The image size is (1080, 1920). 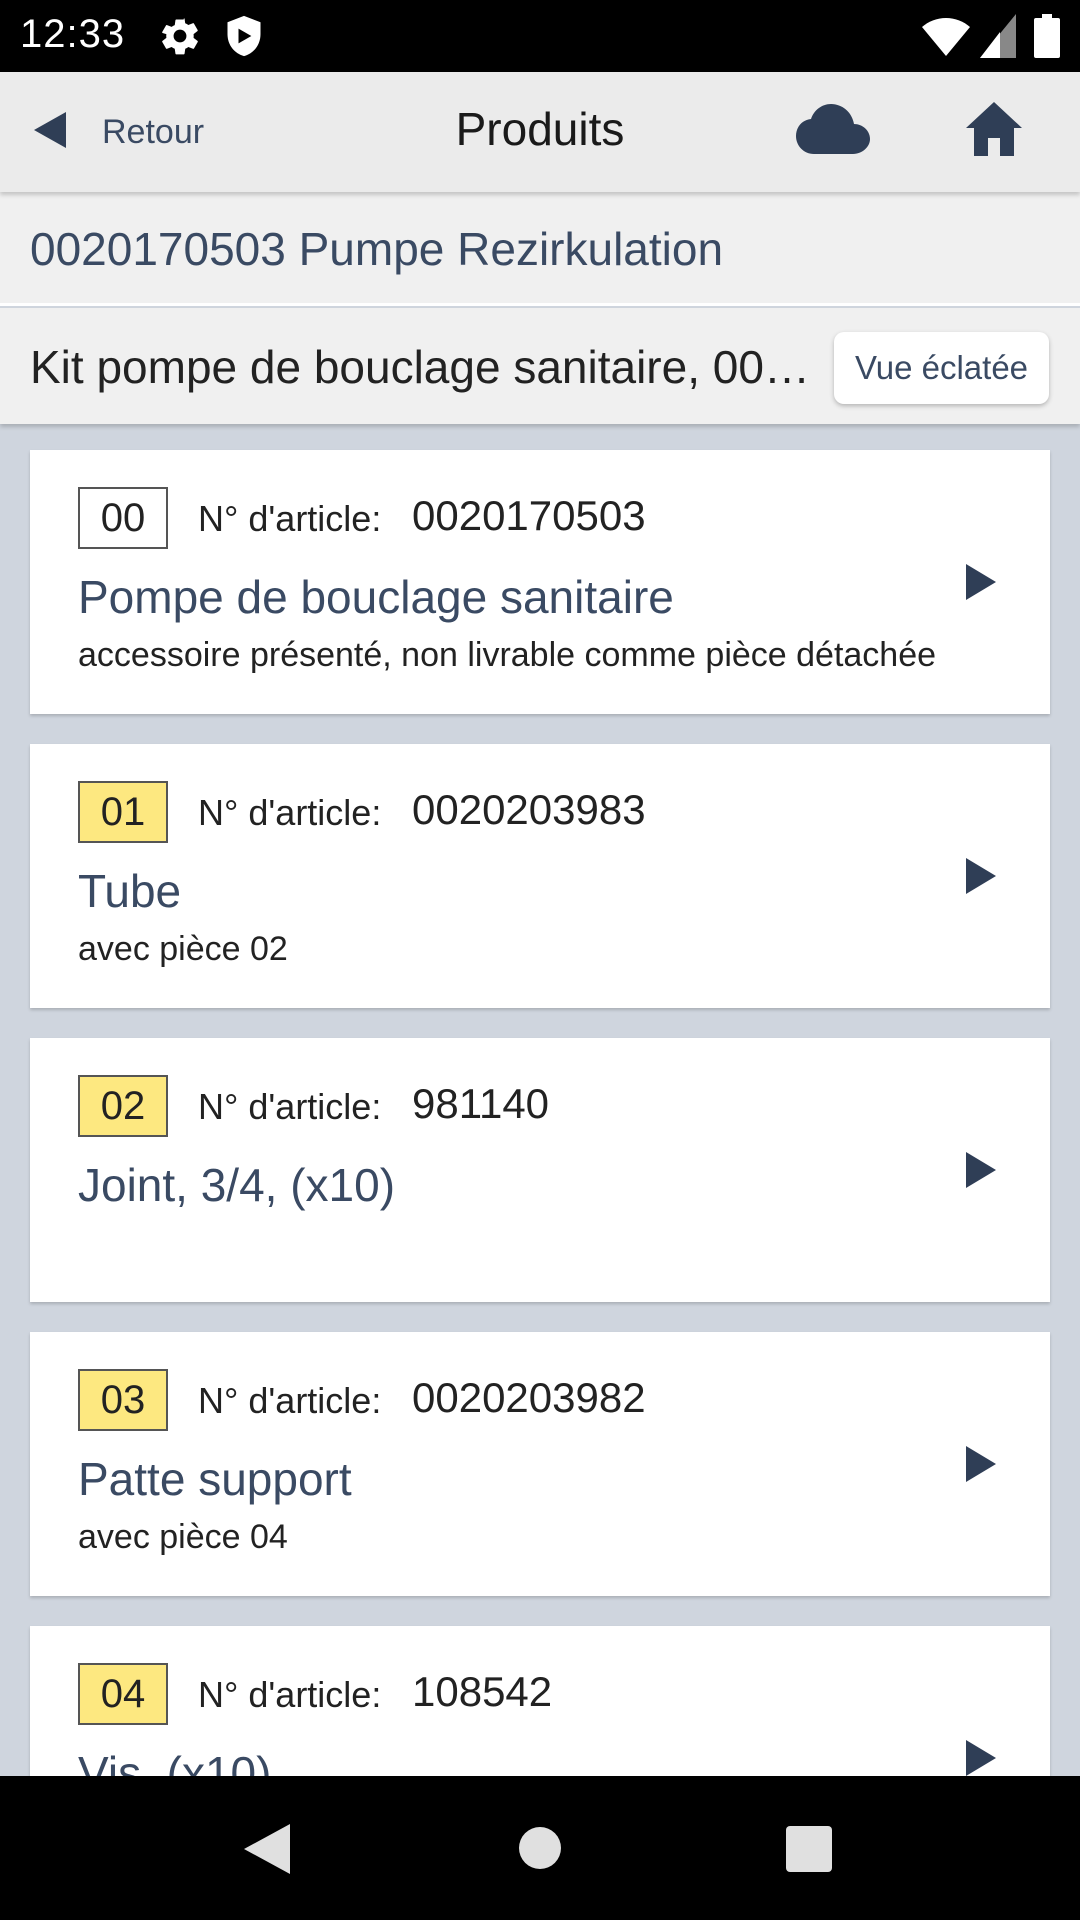 What do you see at coordinates (267, 1851) in the screenshot?
I see `nav-back-icon` at bounding box center [267, 1851].